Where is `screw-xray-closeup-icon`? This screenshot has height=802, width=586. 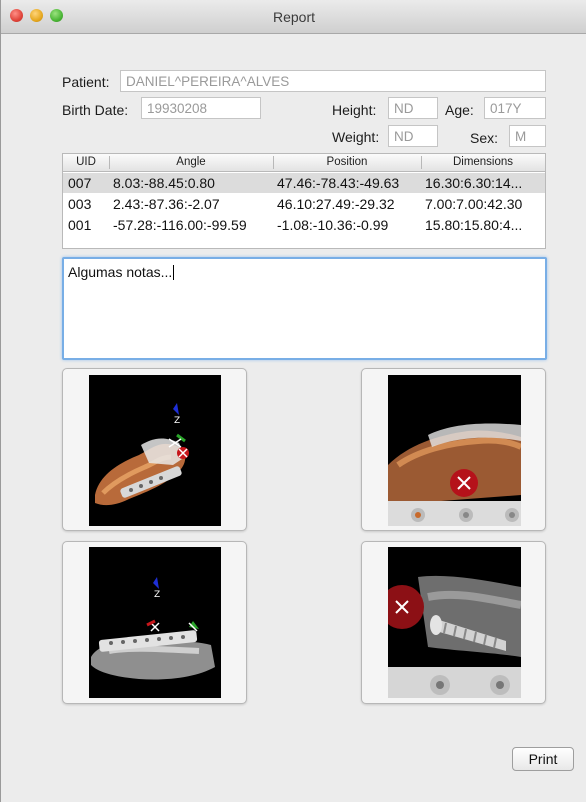 screw-xray-closeup-icon is located at coordinates (454, 622).